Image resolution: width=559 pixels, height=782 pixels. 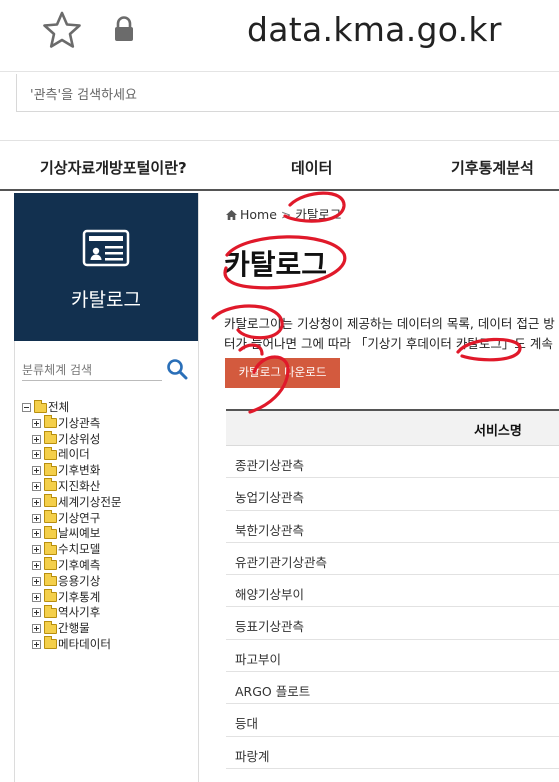 What do you see at coordinates (282, 373) in the screenshot?
I see `catalog-download-button: 카탈로그 다운로드` at bounding box center [282, 373].